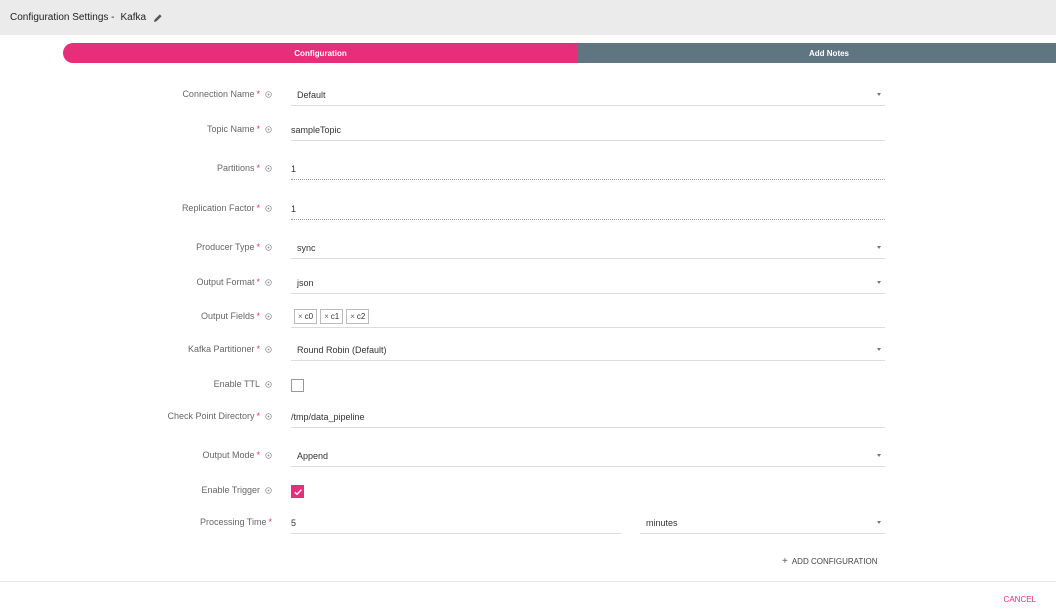 This screenshot has width=1056, height=609. Describe the element at coordinates (311, 94) in the screenshot. I see `connection-name-value: Default` at that location.